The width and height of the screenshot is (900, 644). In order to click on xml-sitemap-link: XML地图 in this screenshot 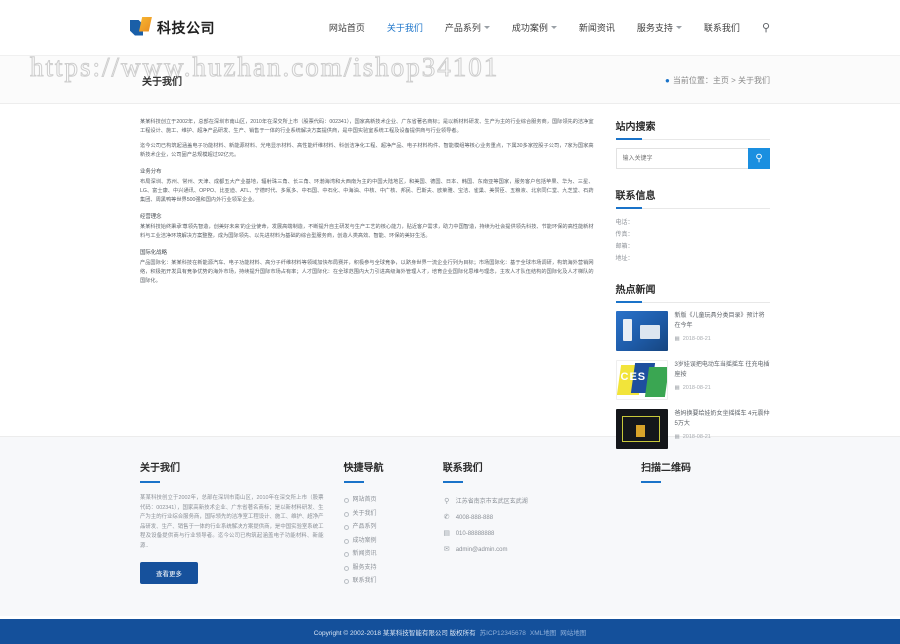, I will do `click(543, 632)`.